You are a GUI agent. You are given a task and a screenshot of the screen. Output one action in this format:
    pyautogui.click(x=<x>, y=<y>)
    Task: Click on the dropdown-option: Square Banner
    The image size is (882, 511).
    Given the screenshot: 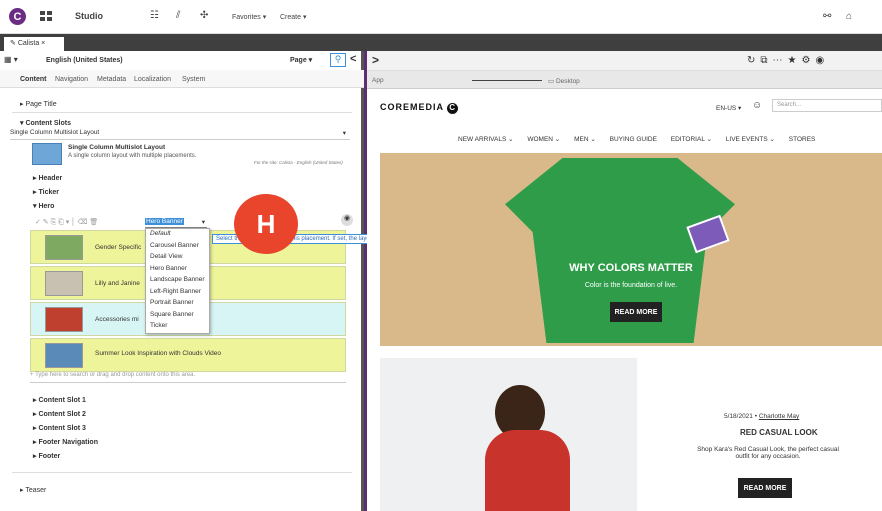 What is the action you would take?
    pyautogui.click(x=177, y=316)
    